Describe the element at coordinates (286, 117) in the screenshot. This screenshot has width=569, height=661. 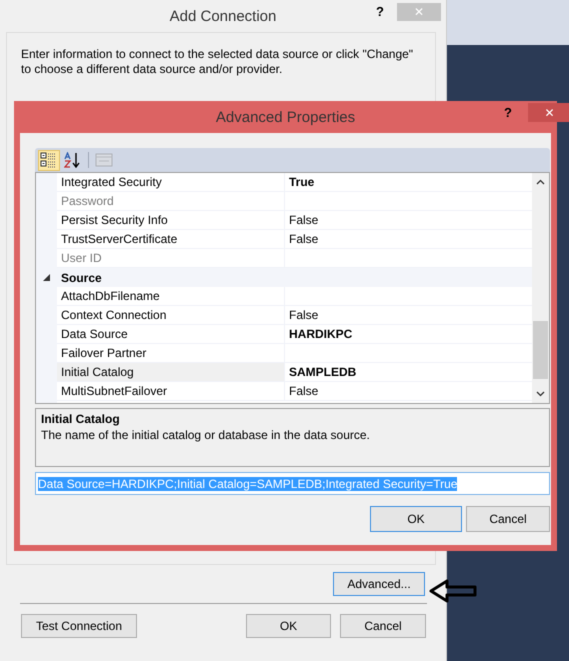
I see `window-title: Advanced Properties` at that location.